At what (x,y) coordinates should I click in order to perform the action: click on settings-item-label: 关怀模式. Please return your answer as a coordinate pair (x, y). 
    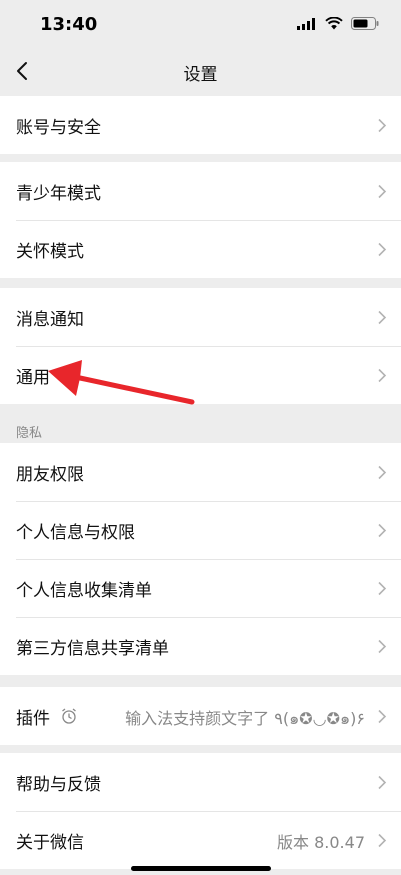
    Looking at the image, I should click on (50, 252).